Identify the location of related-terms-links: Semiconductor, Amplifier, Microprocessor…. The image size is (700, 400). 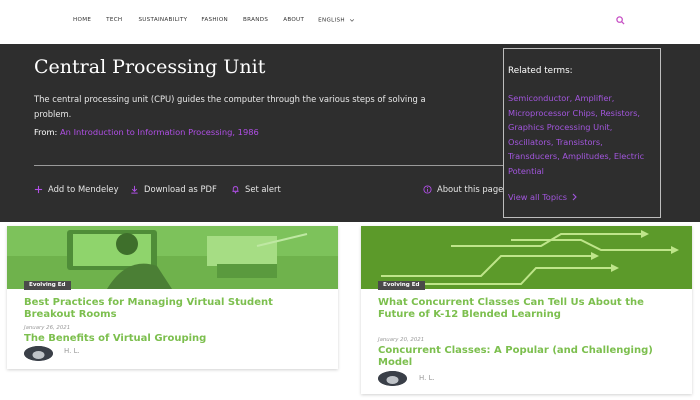
(576, 134).